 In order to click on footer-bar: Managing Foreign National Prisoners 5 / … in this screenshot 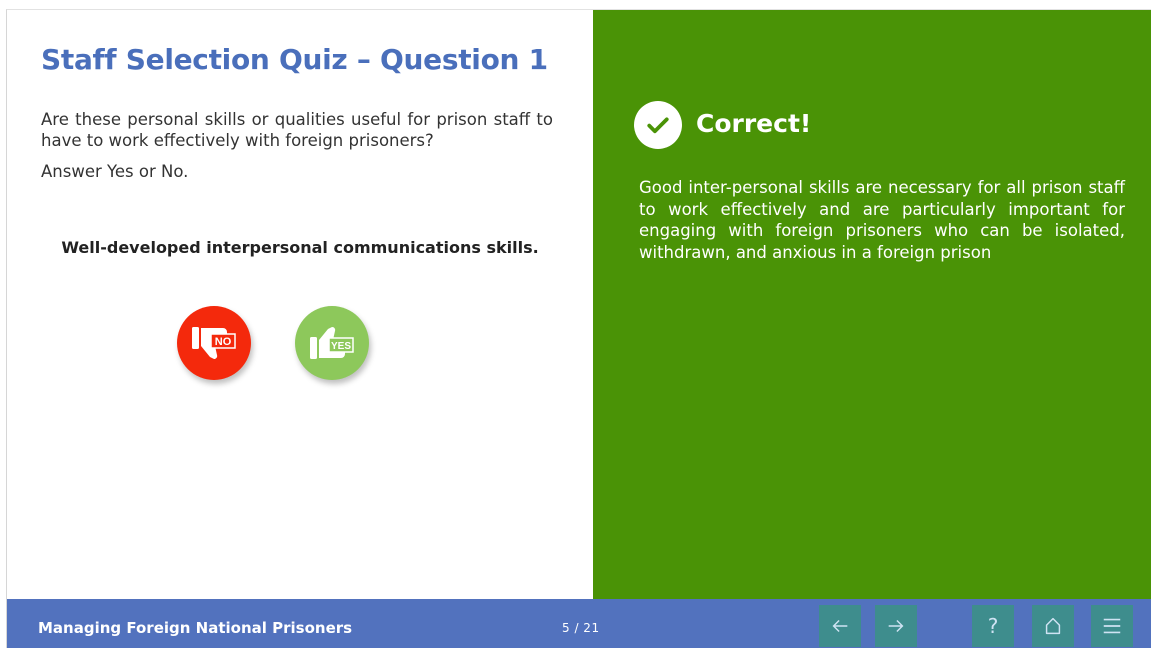, I will do `click(579, 623)`.